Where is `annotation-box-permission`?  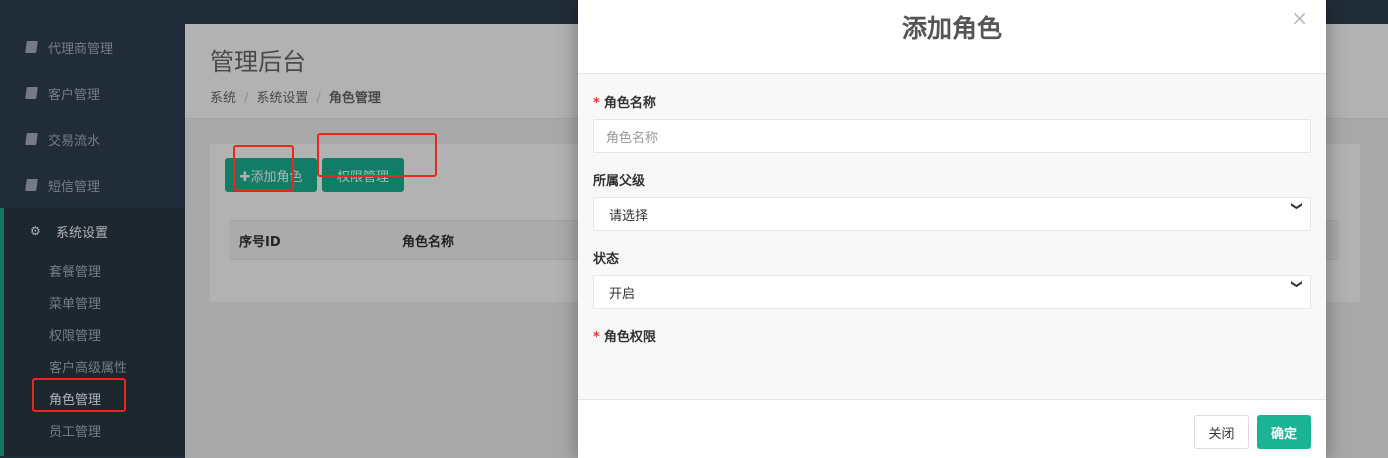 annotation-box-permission is located at coordinates (377, 155).